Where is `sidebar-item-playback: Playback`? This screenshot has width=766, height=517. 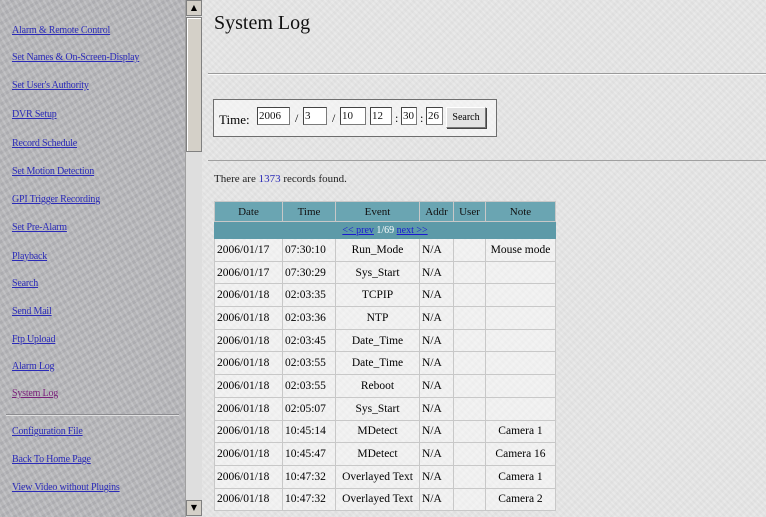 sidebar-item-playback: Playback is located at coordinates (29, 256).